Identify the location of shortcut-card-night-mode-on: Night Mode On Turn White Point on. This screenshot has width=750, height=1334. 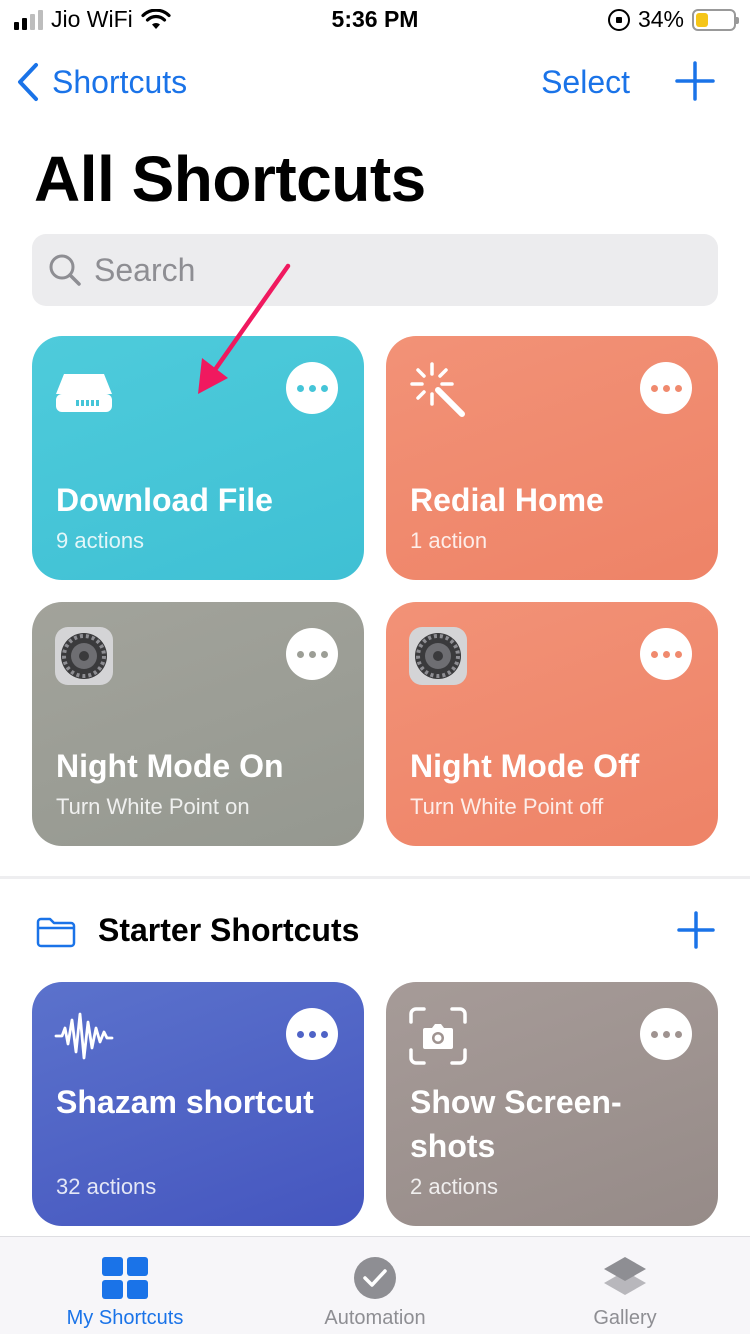
(198, 724).